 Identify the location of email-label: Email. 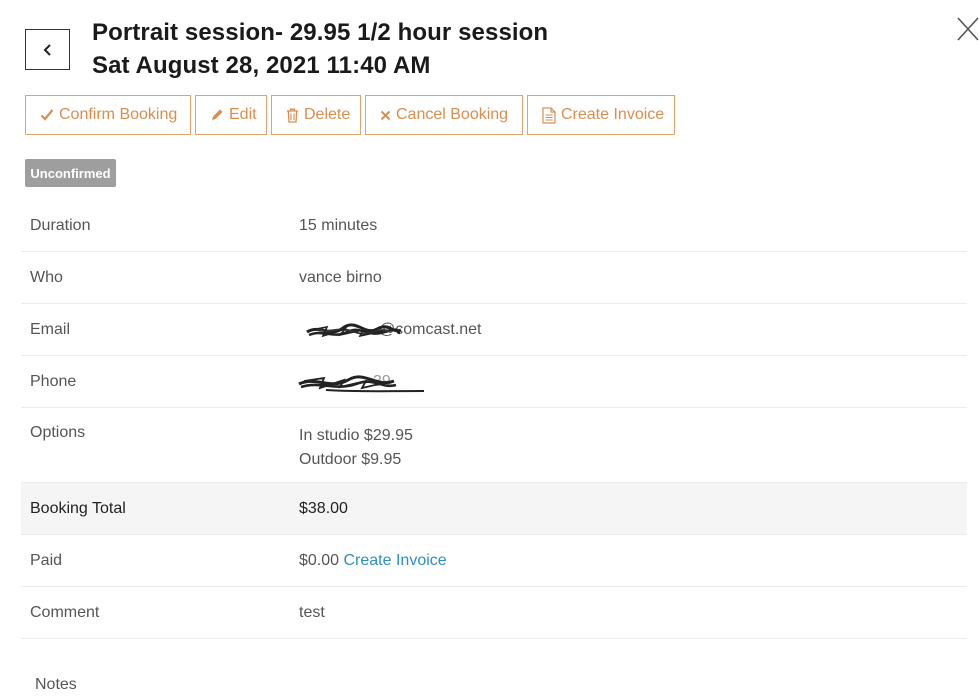
(50, 329).